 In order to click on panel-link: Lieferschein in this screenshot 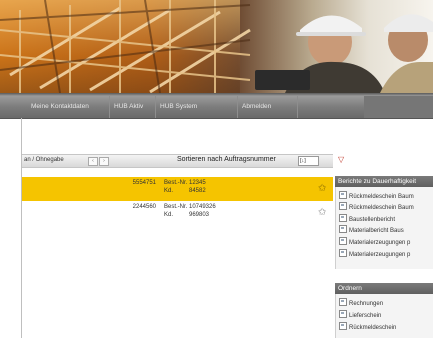, I will do `click(360, 314)`.